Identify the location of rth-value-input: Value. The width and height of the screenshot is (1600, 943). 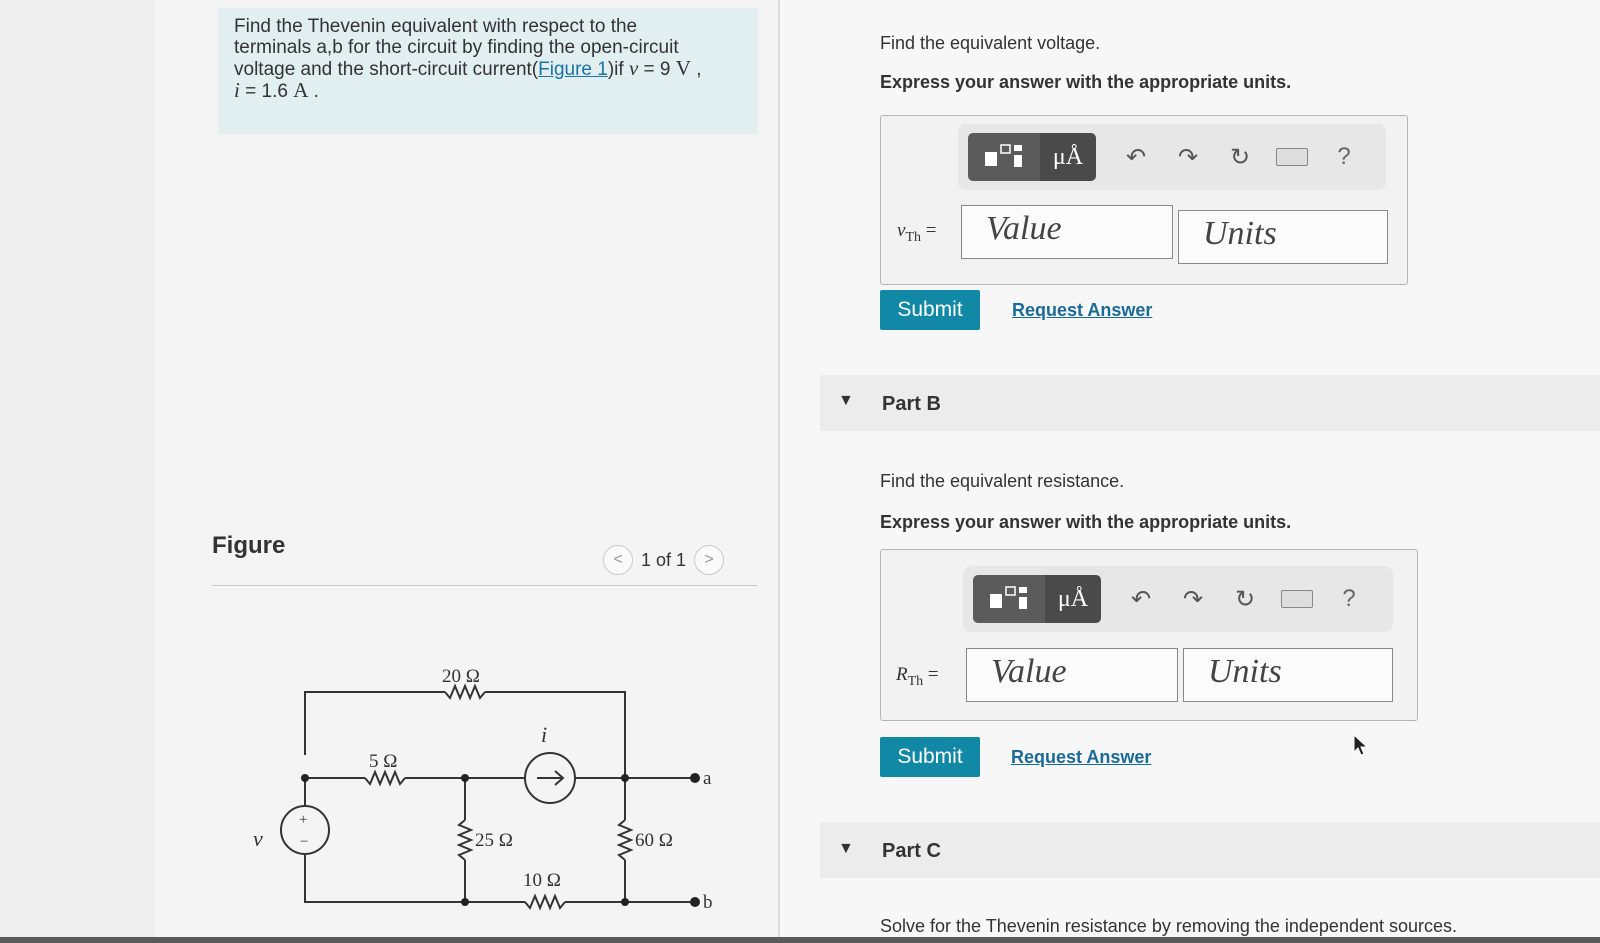
(1072, 675).